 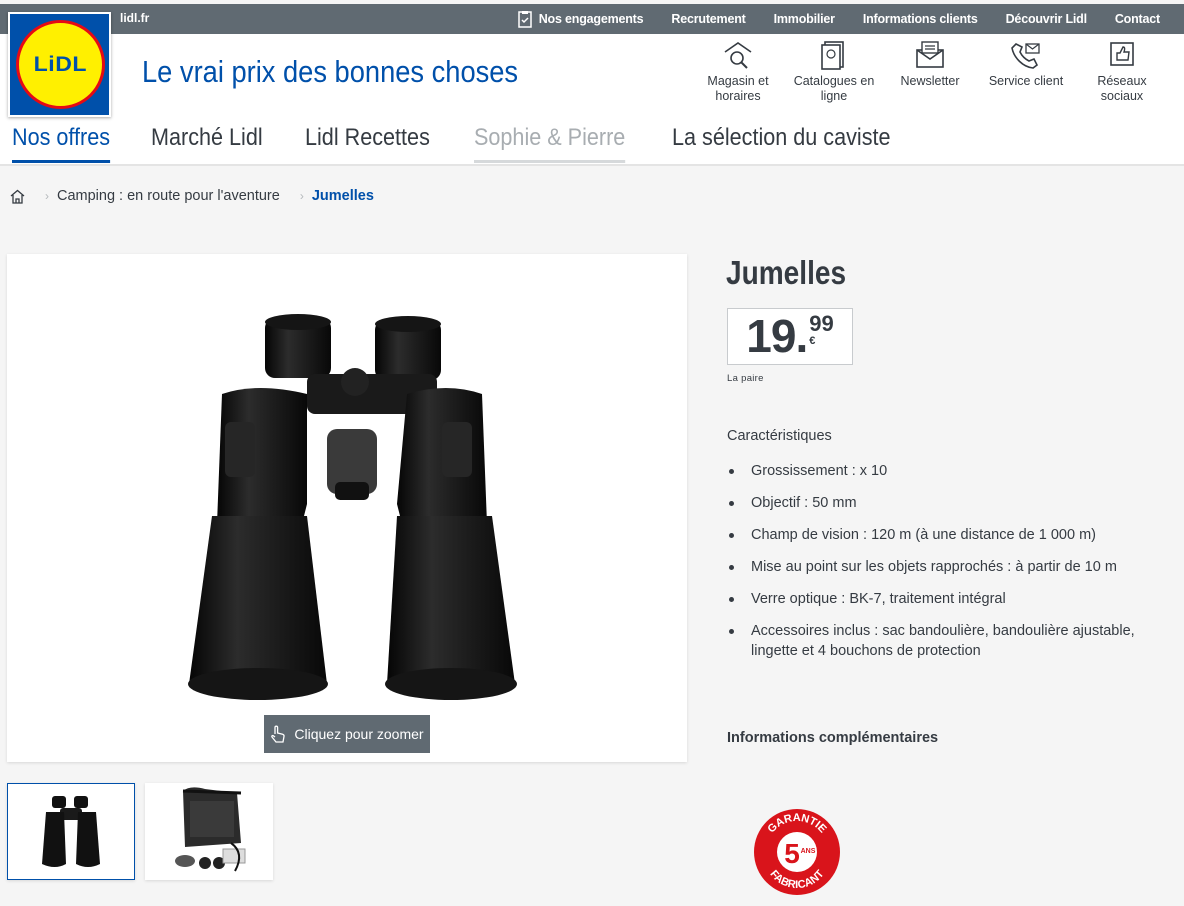 I want to click on social-like-icon, so click(x=1122, y=54).